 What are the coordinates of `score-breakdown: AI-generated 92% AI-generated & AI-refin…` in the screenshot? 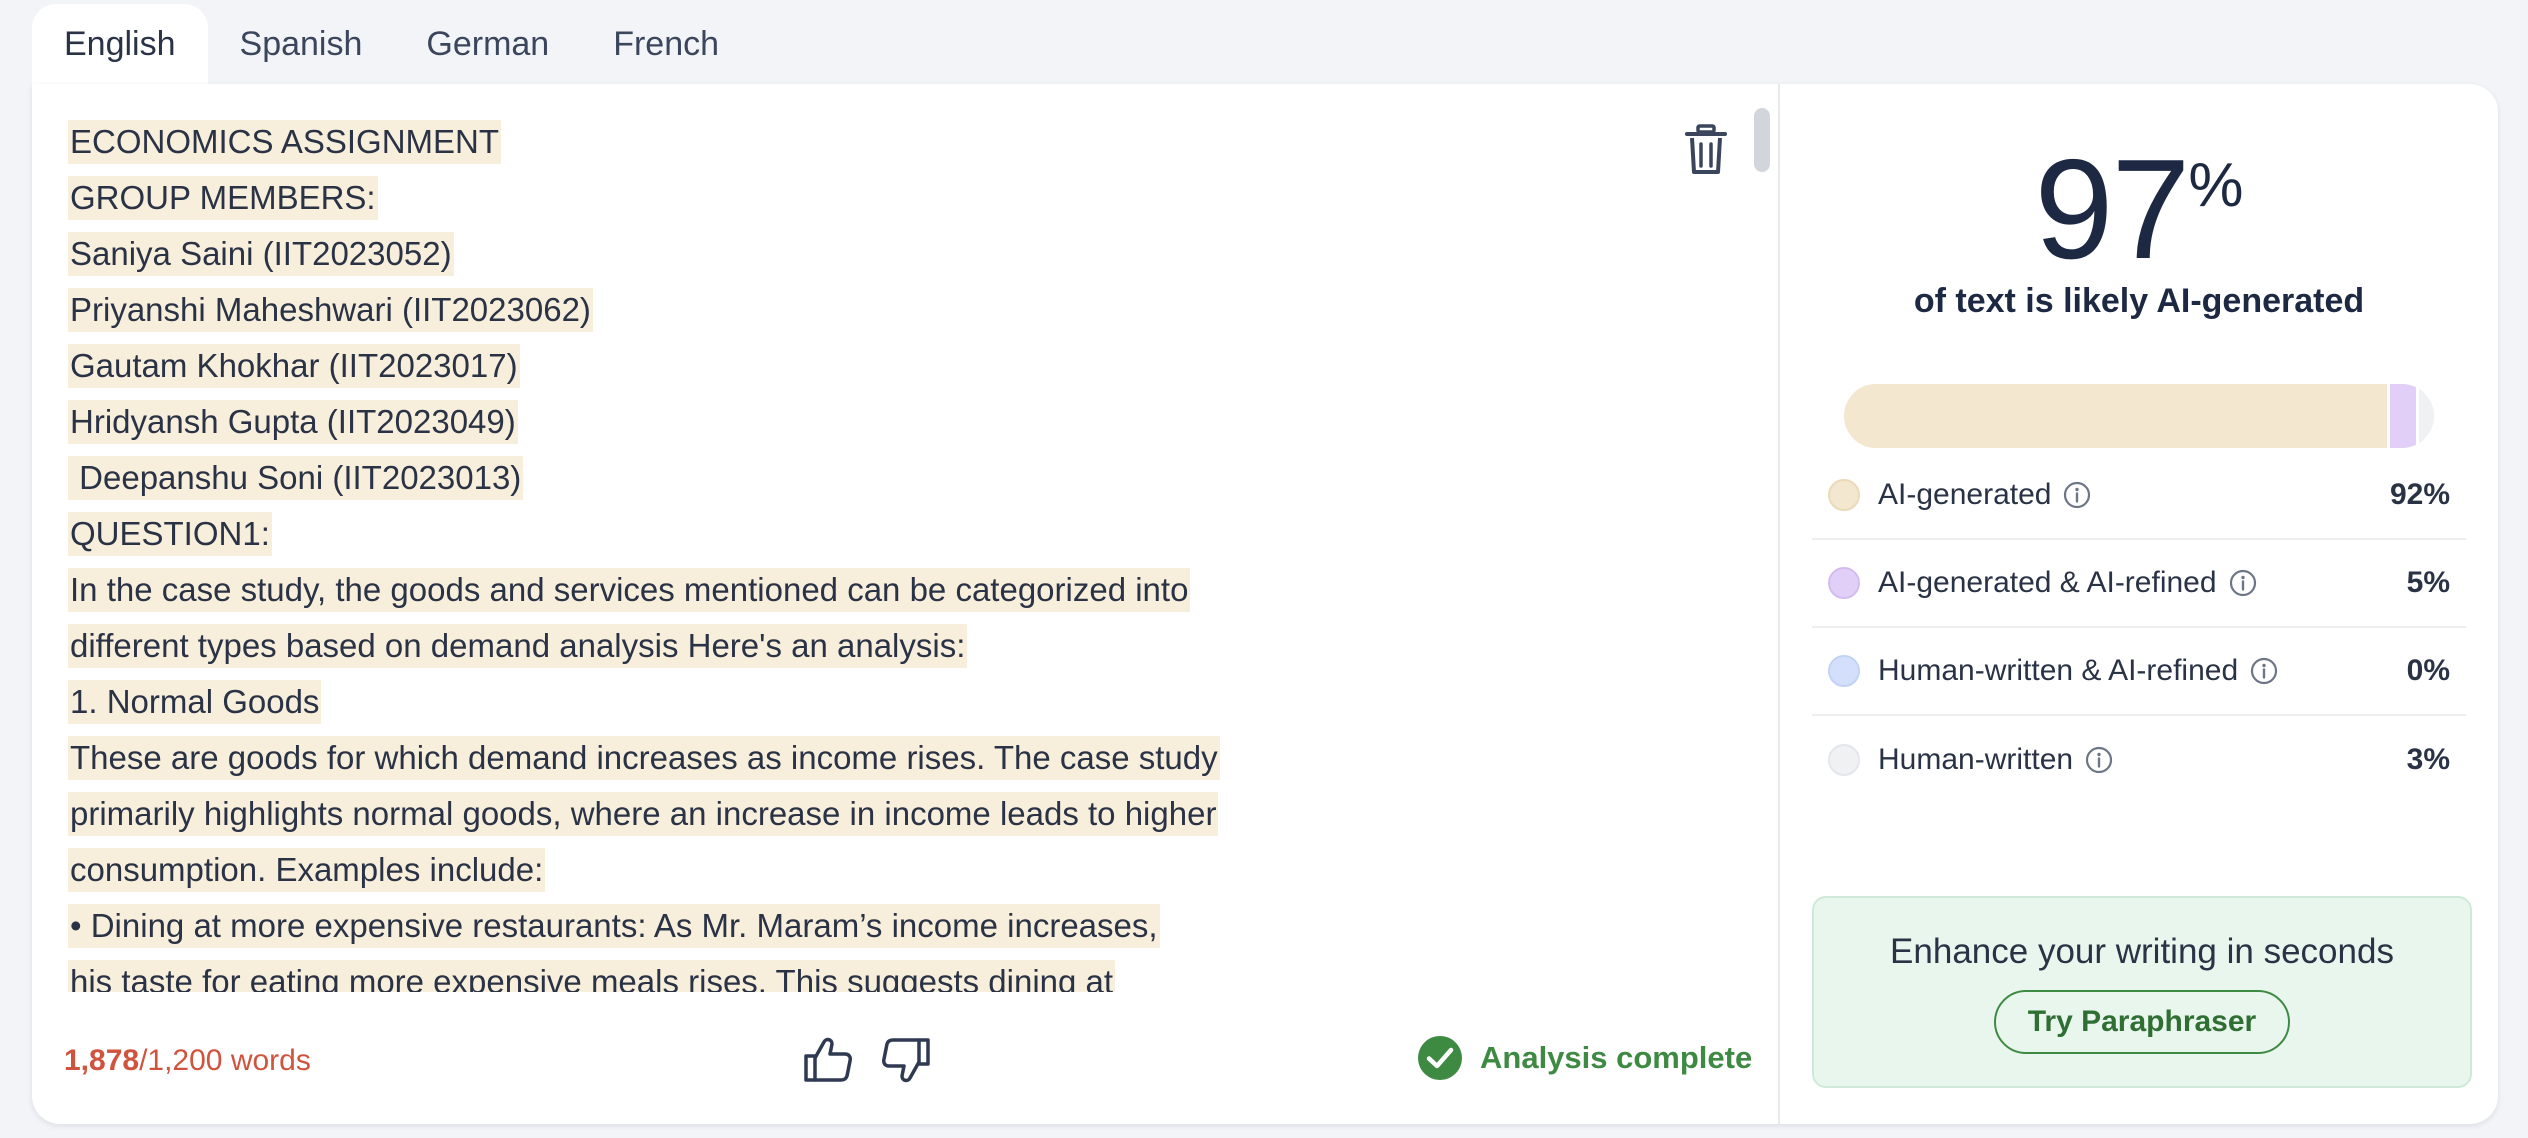 It's located at (2139, 628).